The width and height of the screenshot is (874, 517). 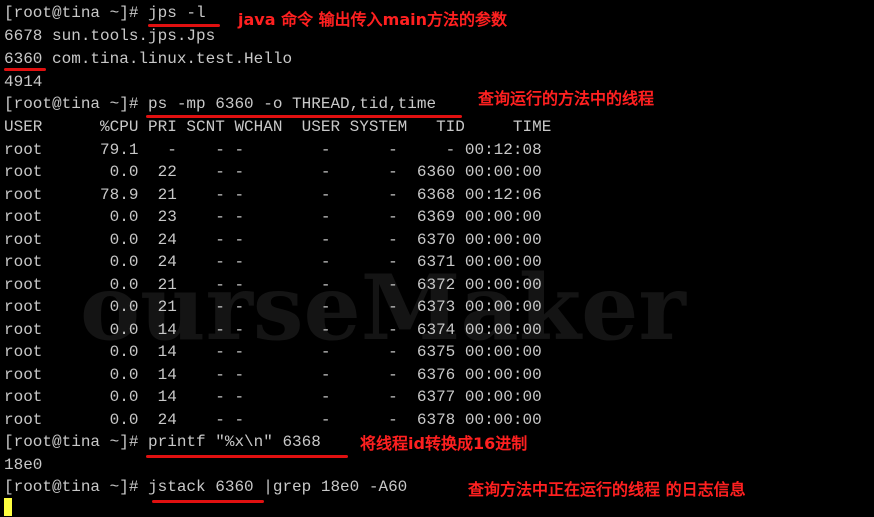 What do you see at coordinates (273, 307) in the screenshot?
I see `thread-table-row: root 0.0 21 - - - - 6373 00:00:00` at bounding box center [273, 307].